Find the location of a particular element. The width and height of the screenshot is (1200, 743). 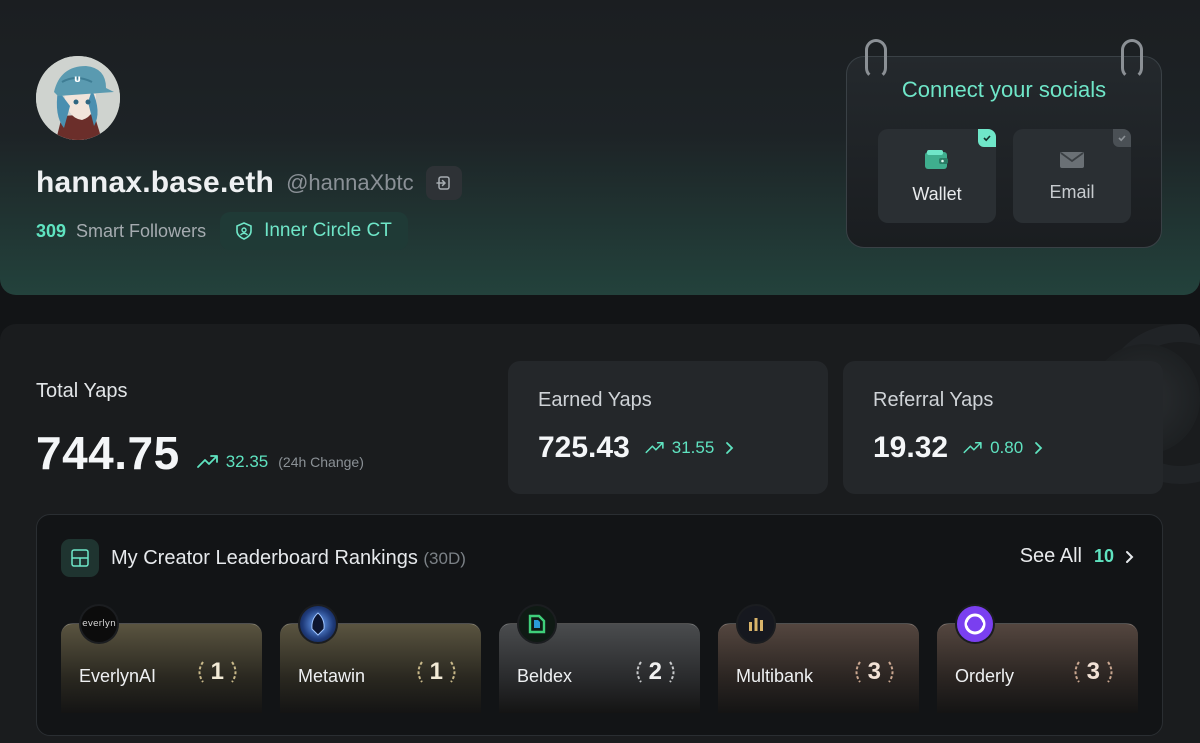

see-all-link: See All 10 is located at coordinates (1077, 556).